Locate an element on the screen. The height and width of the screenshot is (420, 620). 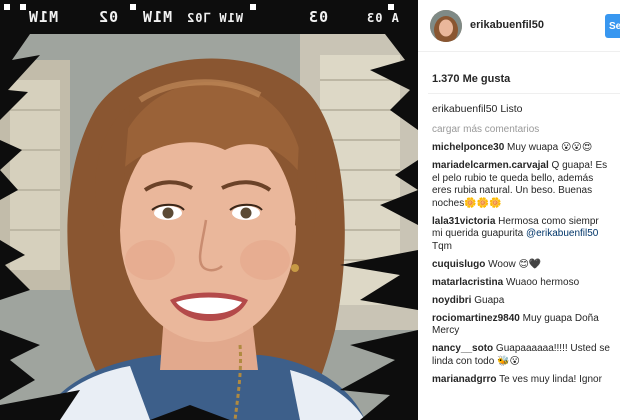
comment-username: noydibri is located at coordinates (451, 300).